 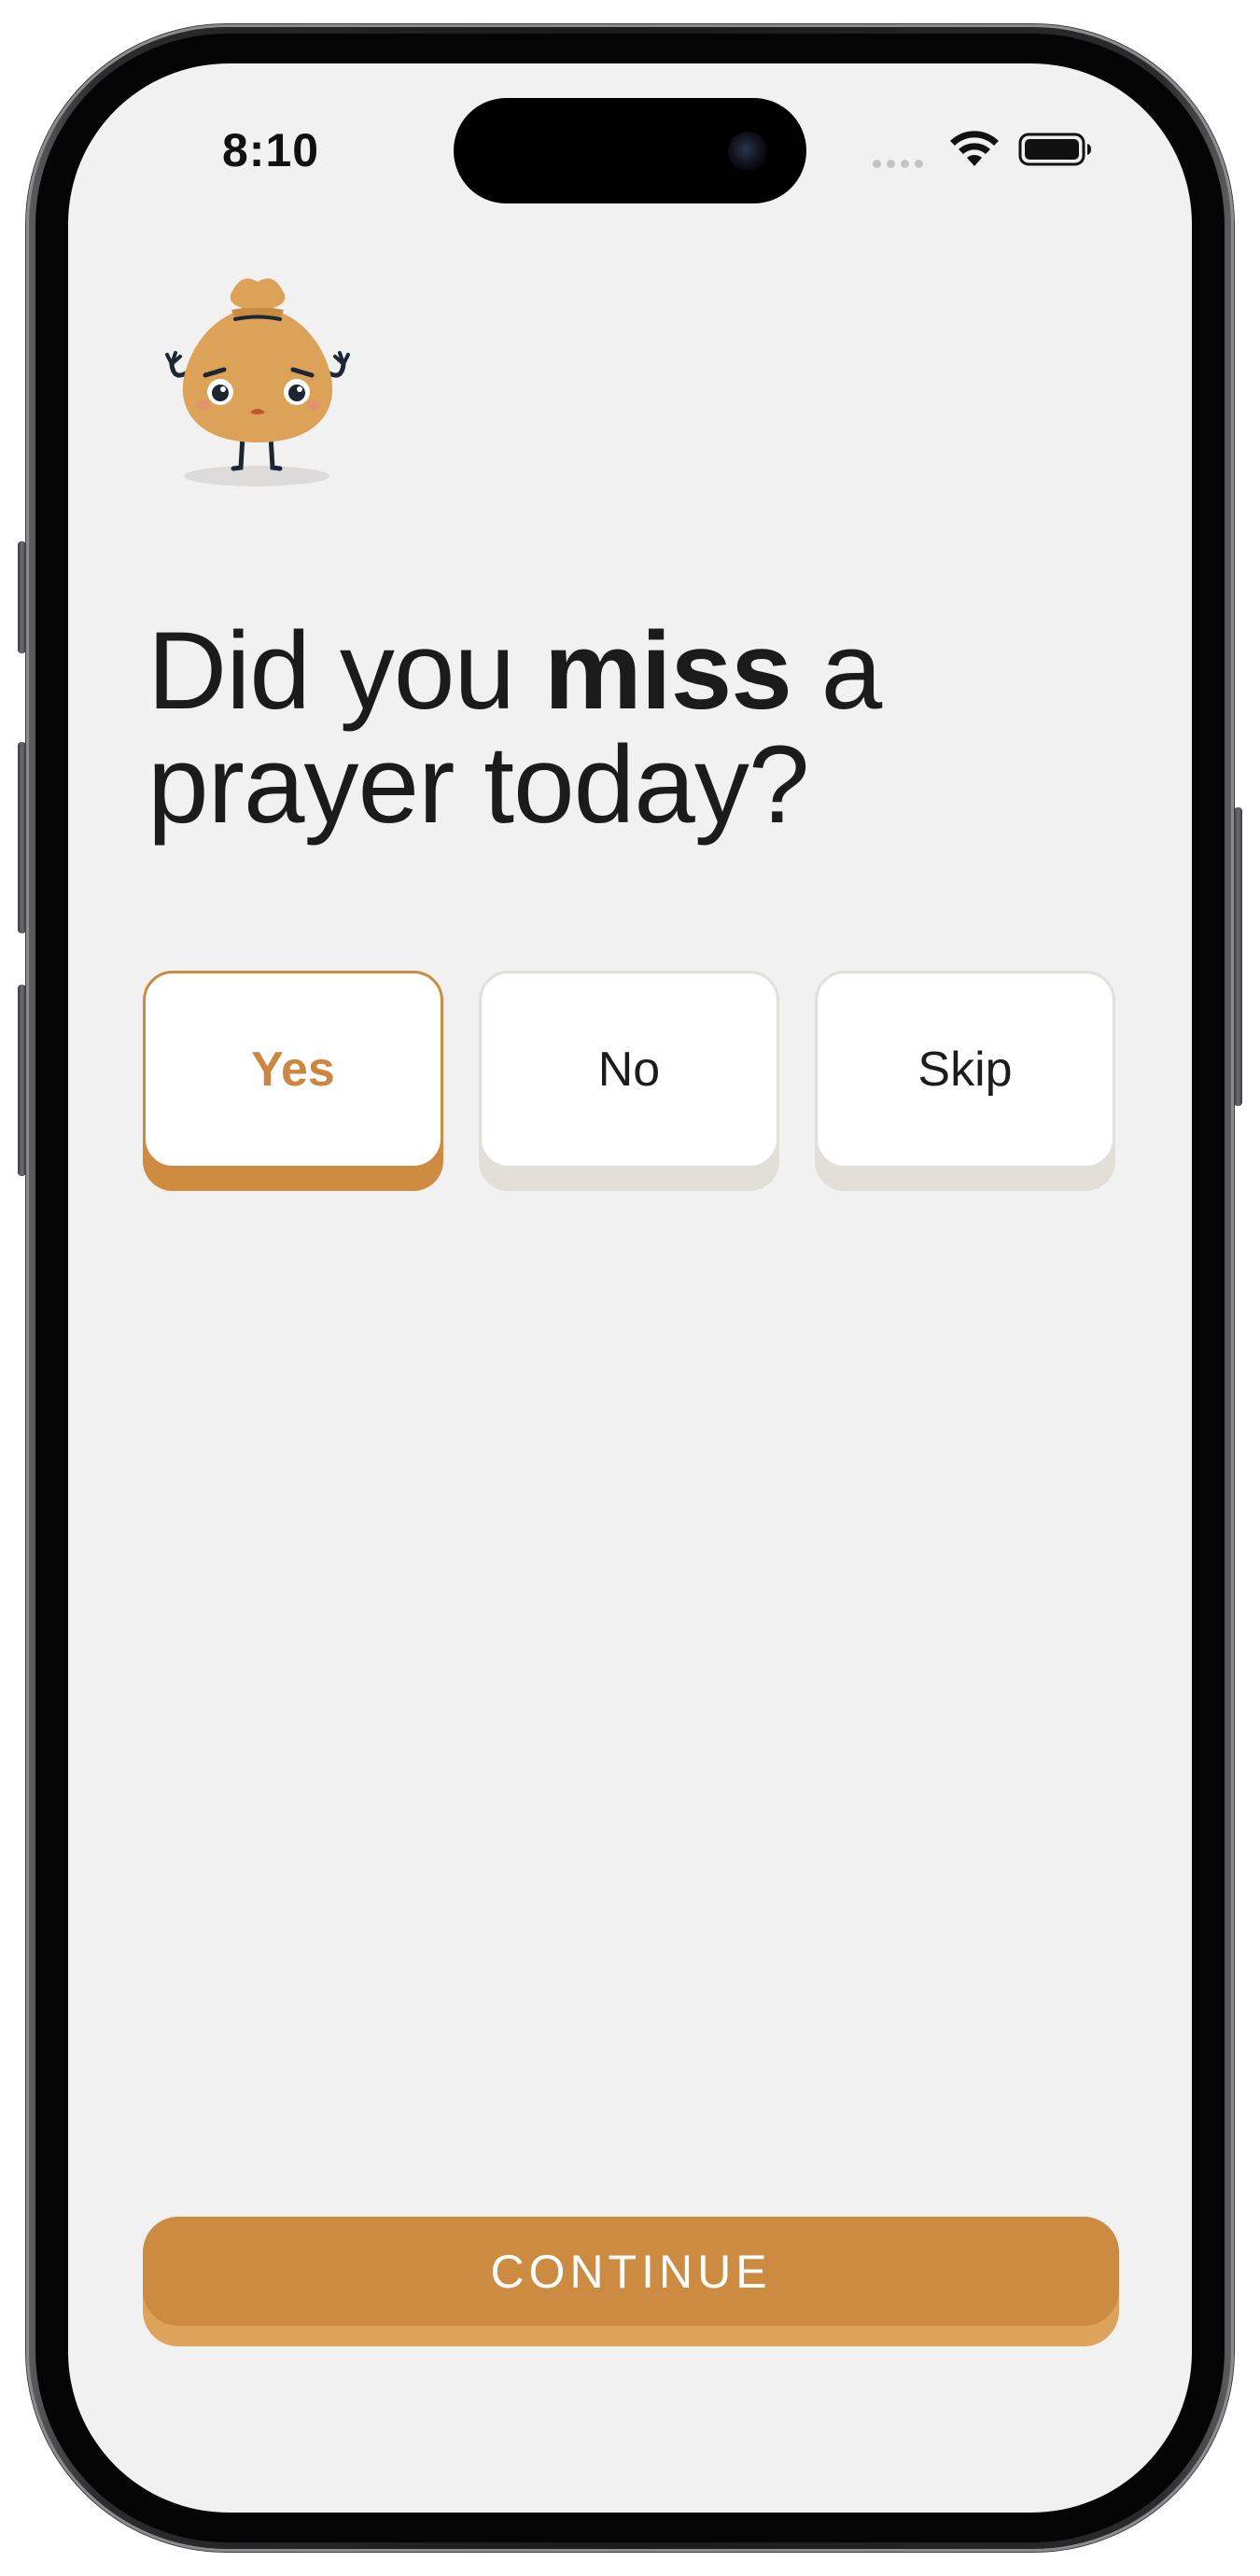 What do you see at coordinates (257, 382) in the screenshot?
I see `worried-money-bag-mascot-icon` at bounding box center [257, 382].